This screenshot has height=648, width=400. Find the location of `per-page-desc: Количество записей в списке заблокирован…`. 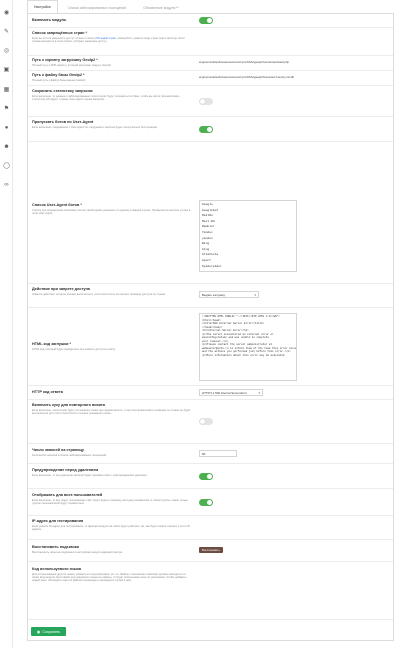

per-page-desc: Количество записей в списке заблокирован… is located at coordinates (69, 455).